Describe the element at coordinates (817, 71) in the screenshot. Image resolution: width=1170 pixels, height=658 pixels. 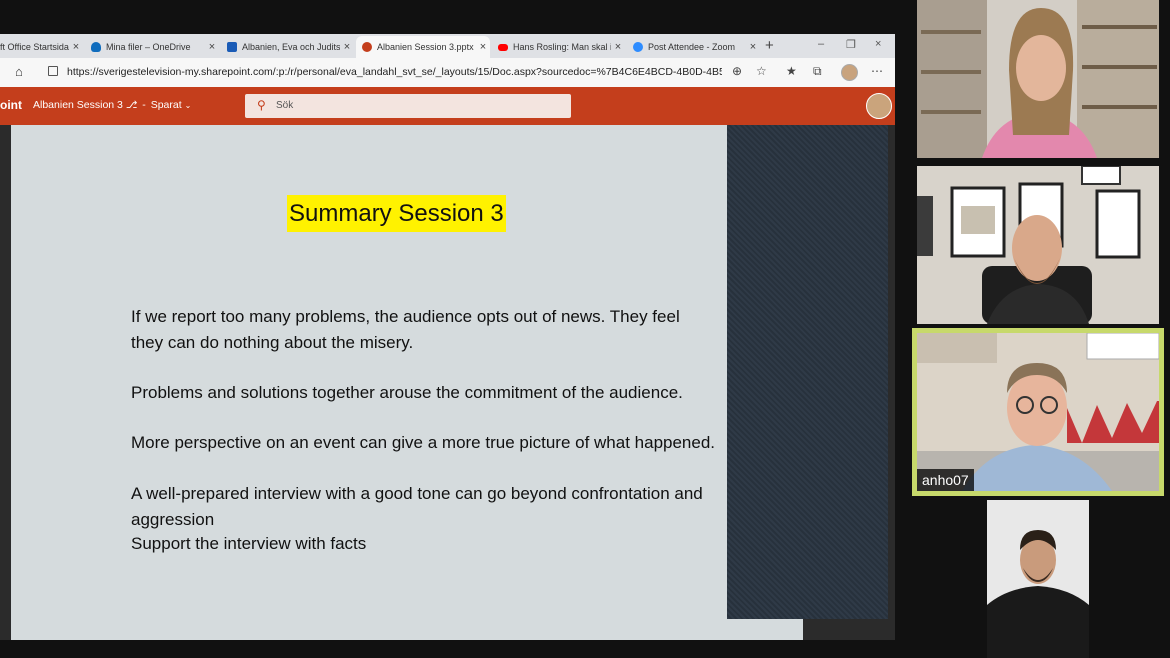
I see `extensions-icon: ⧉` at that location.